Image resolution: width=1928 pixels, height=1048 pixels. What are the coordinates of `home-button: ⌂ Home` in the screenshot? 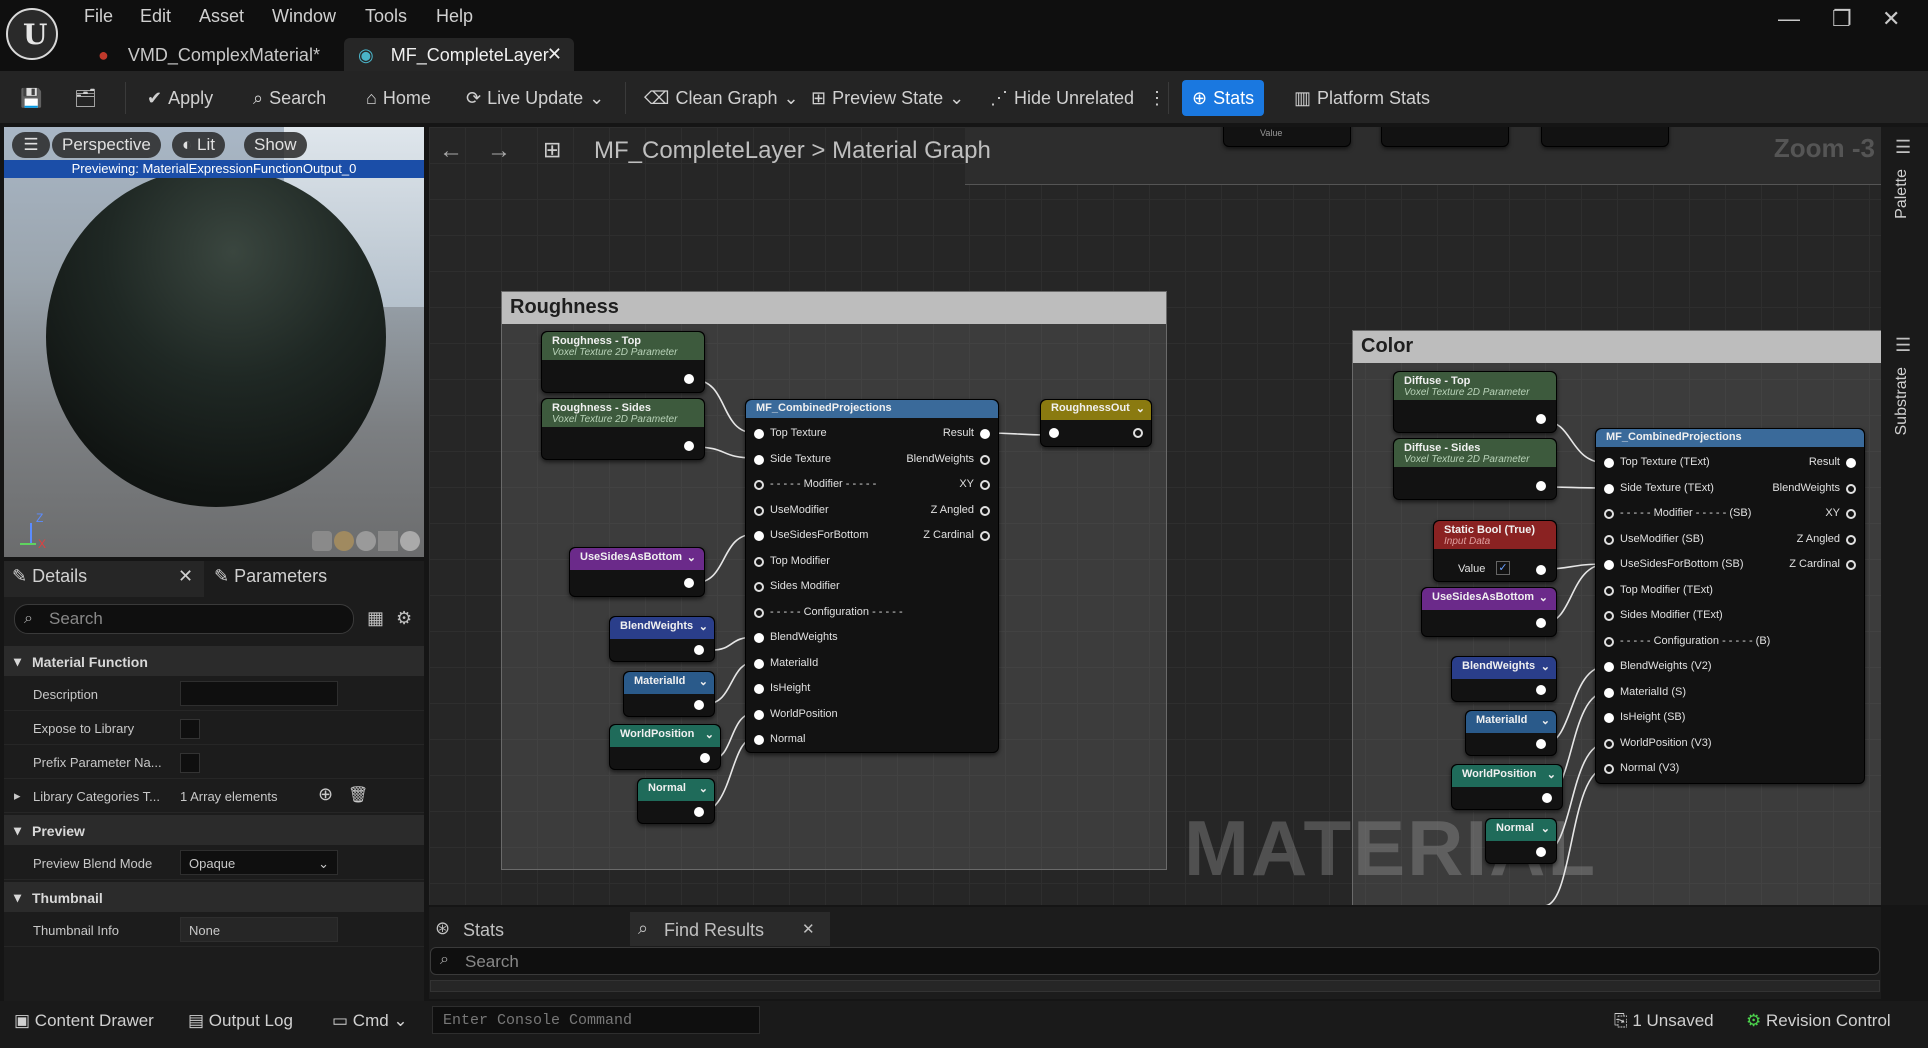 It's located at (398, 98).